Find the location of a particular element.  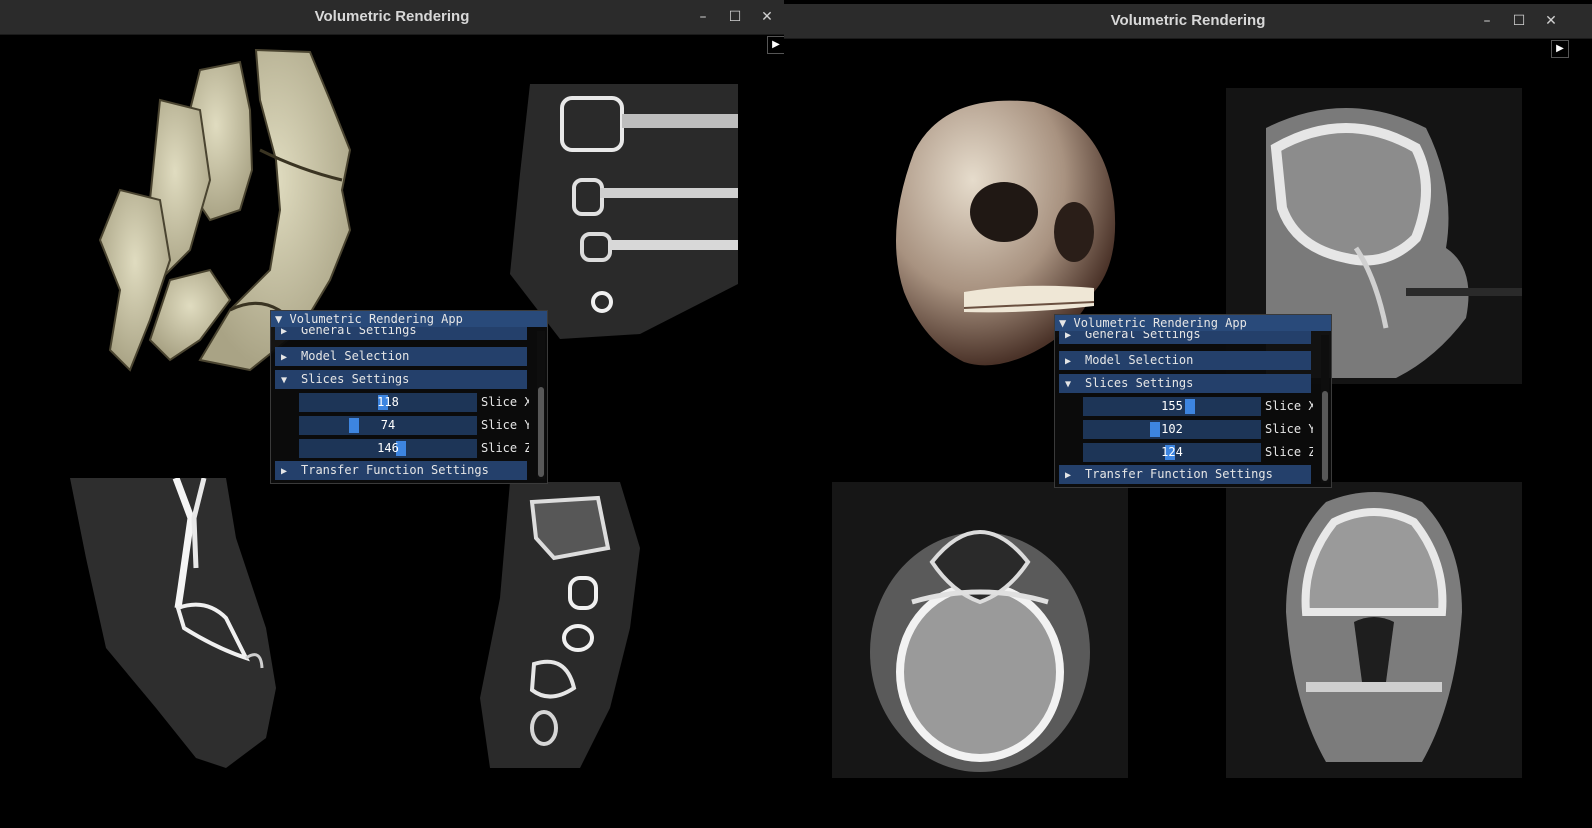

slice-x-slider: 155 is located at coordinates (1172, 406).